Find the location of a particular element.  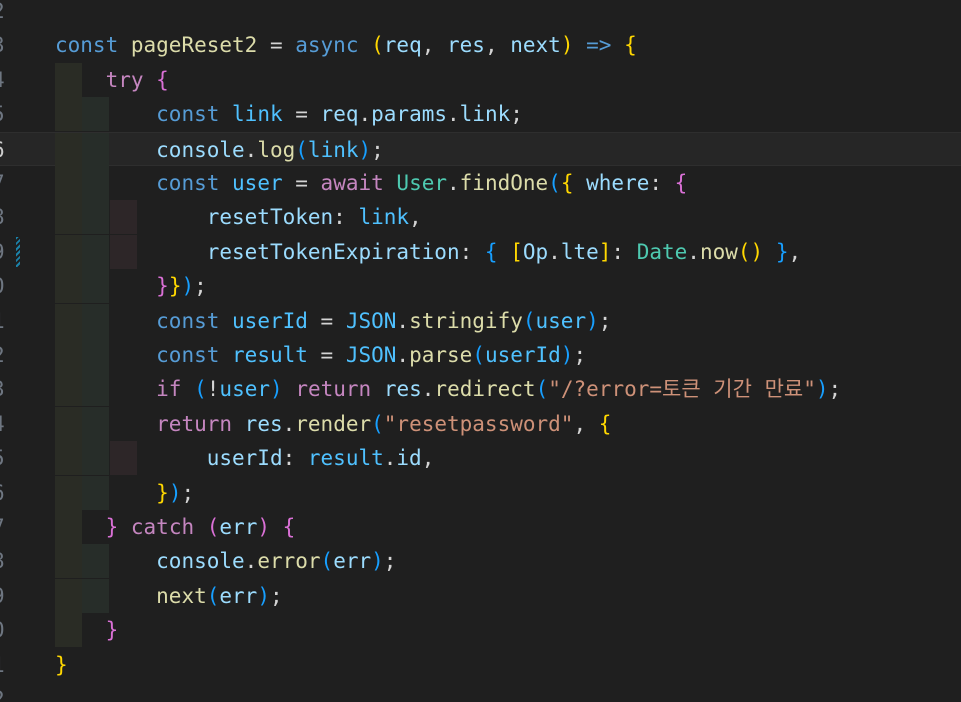

code-token: console is located at coordinates (200, 561).